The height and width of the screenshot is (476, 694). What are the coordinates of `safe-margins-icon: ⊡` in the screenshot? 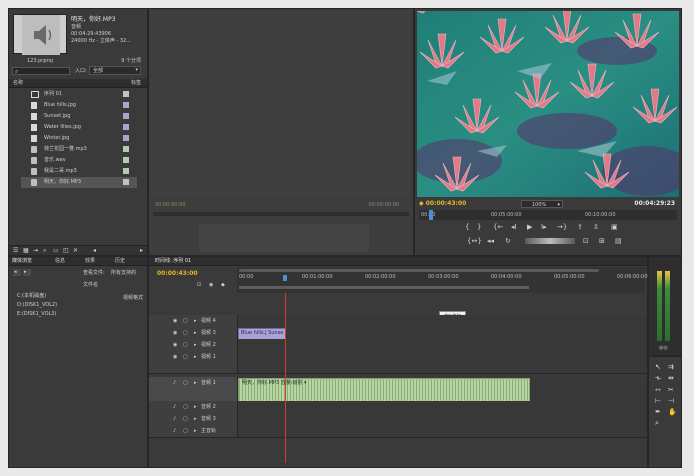 It's located at (586, 241).